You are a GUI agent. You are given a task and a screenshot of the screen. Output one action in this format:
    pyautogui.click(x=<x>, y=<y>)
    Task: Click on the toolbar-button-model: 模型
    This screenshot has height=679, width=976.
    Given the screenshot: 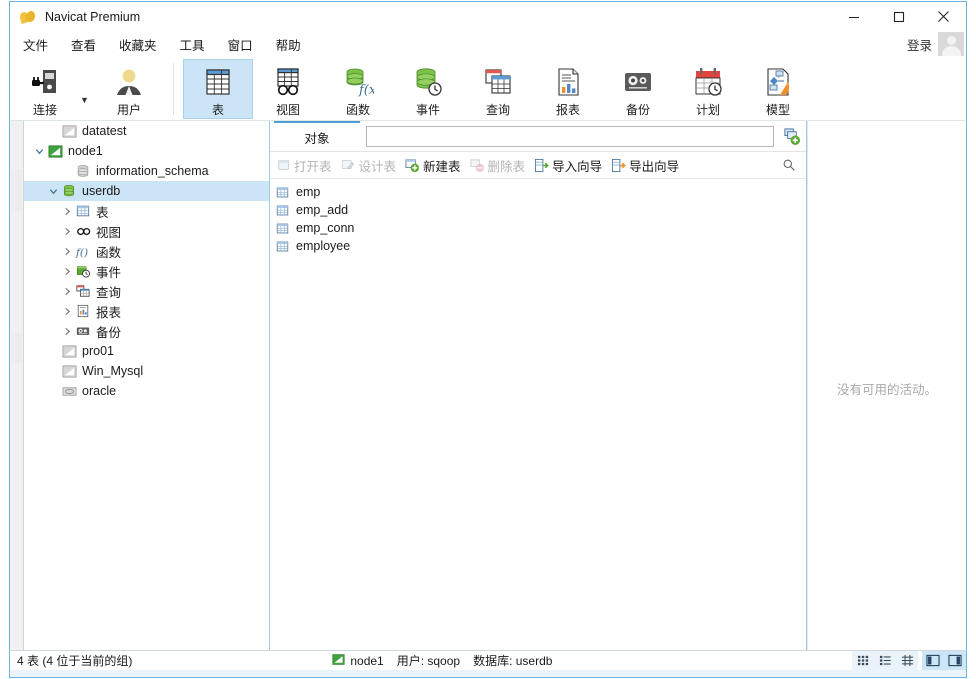 What is the action you would take?
    pyautogui.click(x=778, y=89)
    